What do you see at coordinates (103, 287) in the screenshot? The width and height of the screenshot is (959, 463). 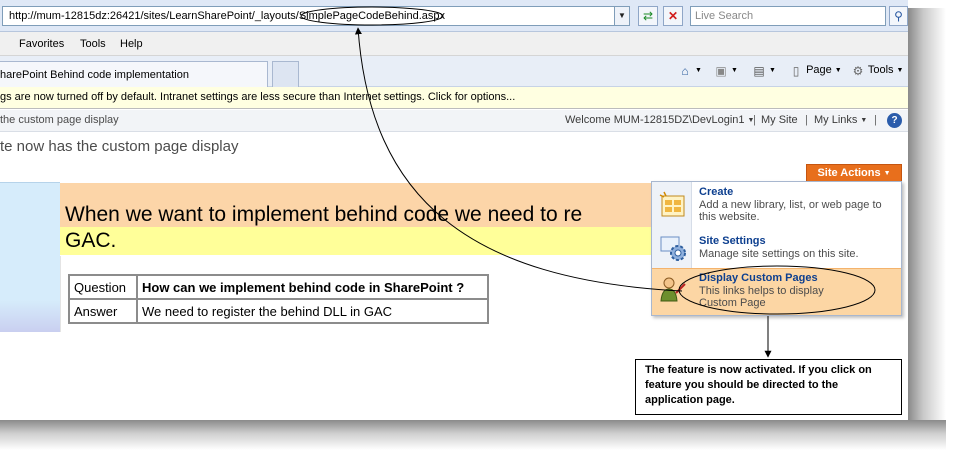 I see `question-label: Question` at bounding box center [103, 287].